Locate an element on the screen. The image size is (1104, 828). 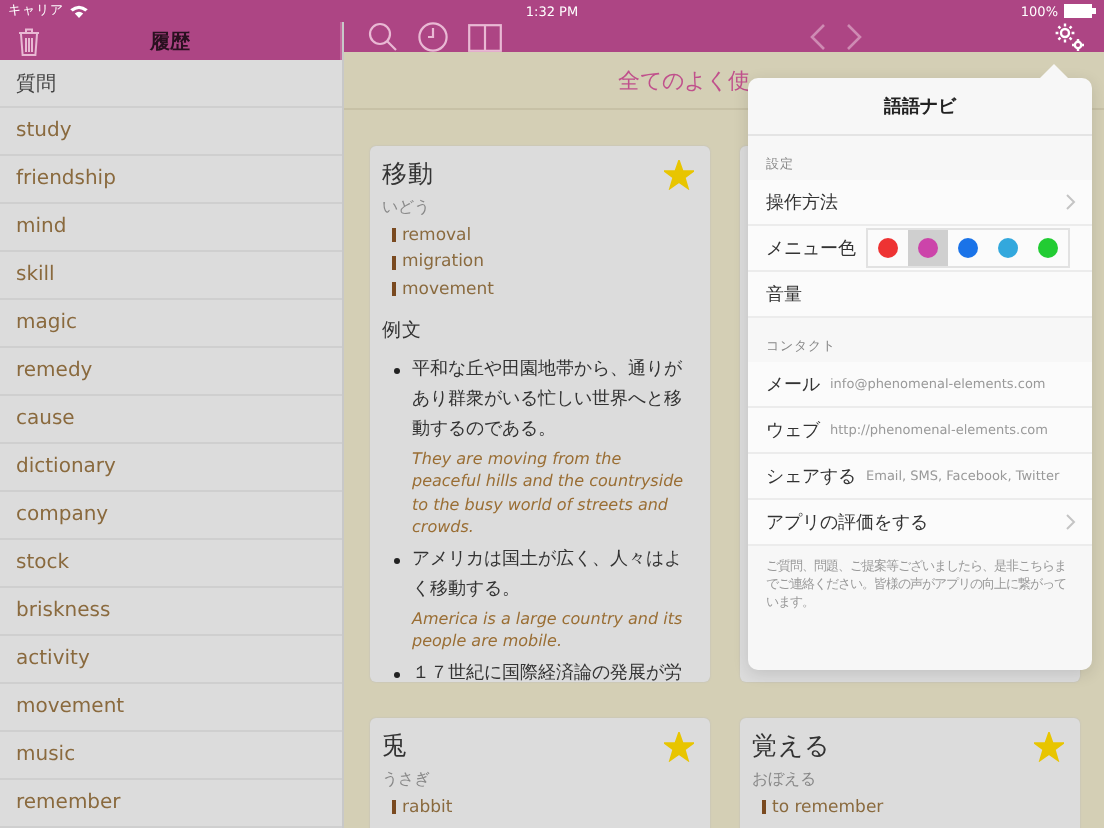
history-item: friendship is located at coordinates (171, 180).